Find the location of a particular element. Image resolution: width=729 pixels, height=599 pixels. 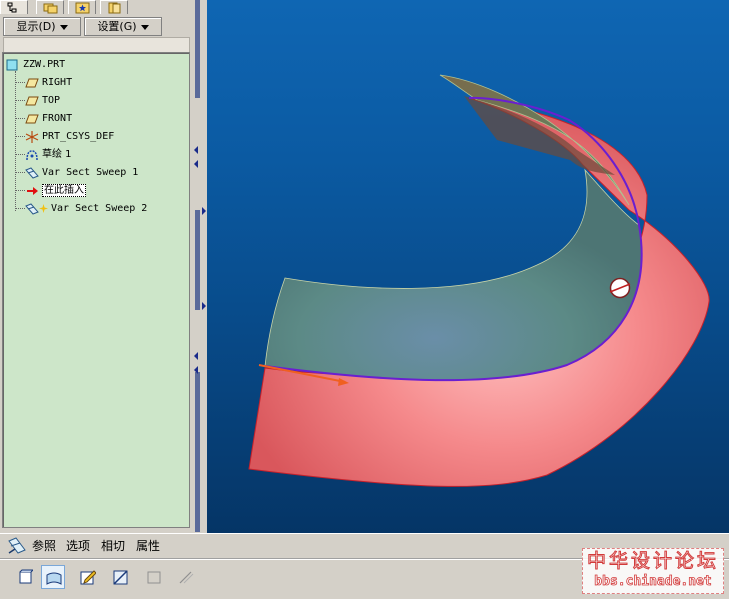

insert-arrow-icon is located at coordinates (32, 191).